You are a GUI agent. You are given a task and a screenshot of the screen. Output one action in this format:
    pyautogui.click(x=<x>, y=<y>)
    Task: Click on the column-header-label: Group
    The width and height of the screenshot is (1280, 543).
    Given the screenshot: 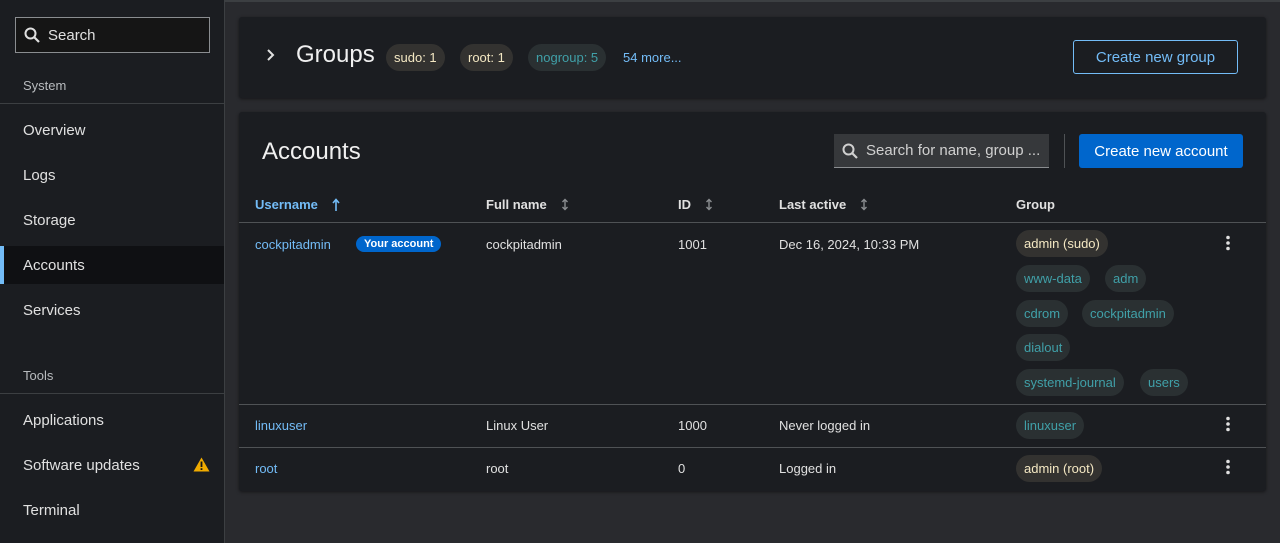 What is the action you would take?
    pyautogui.click(x=1035, y=204)
    